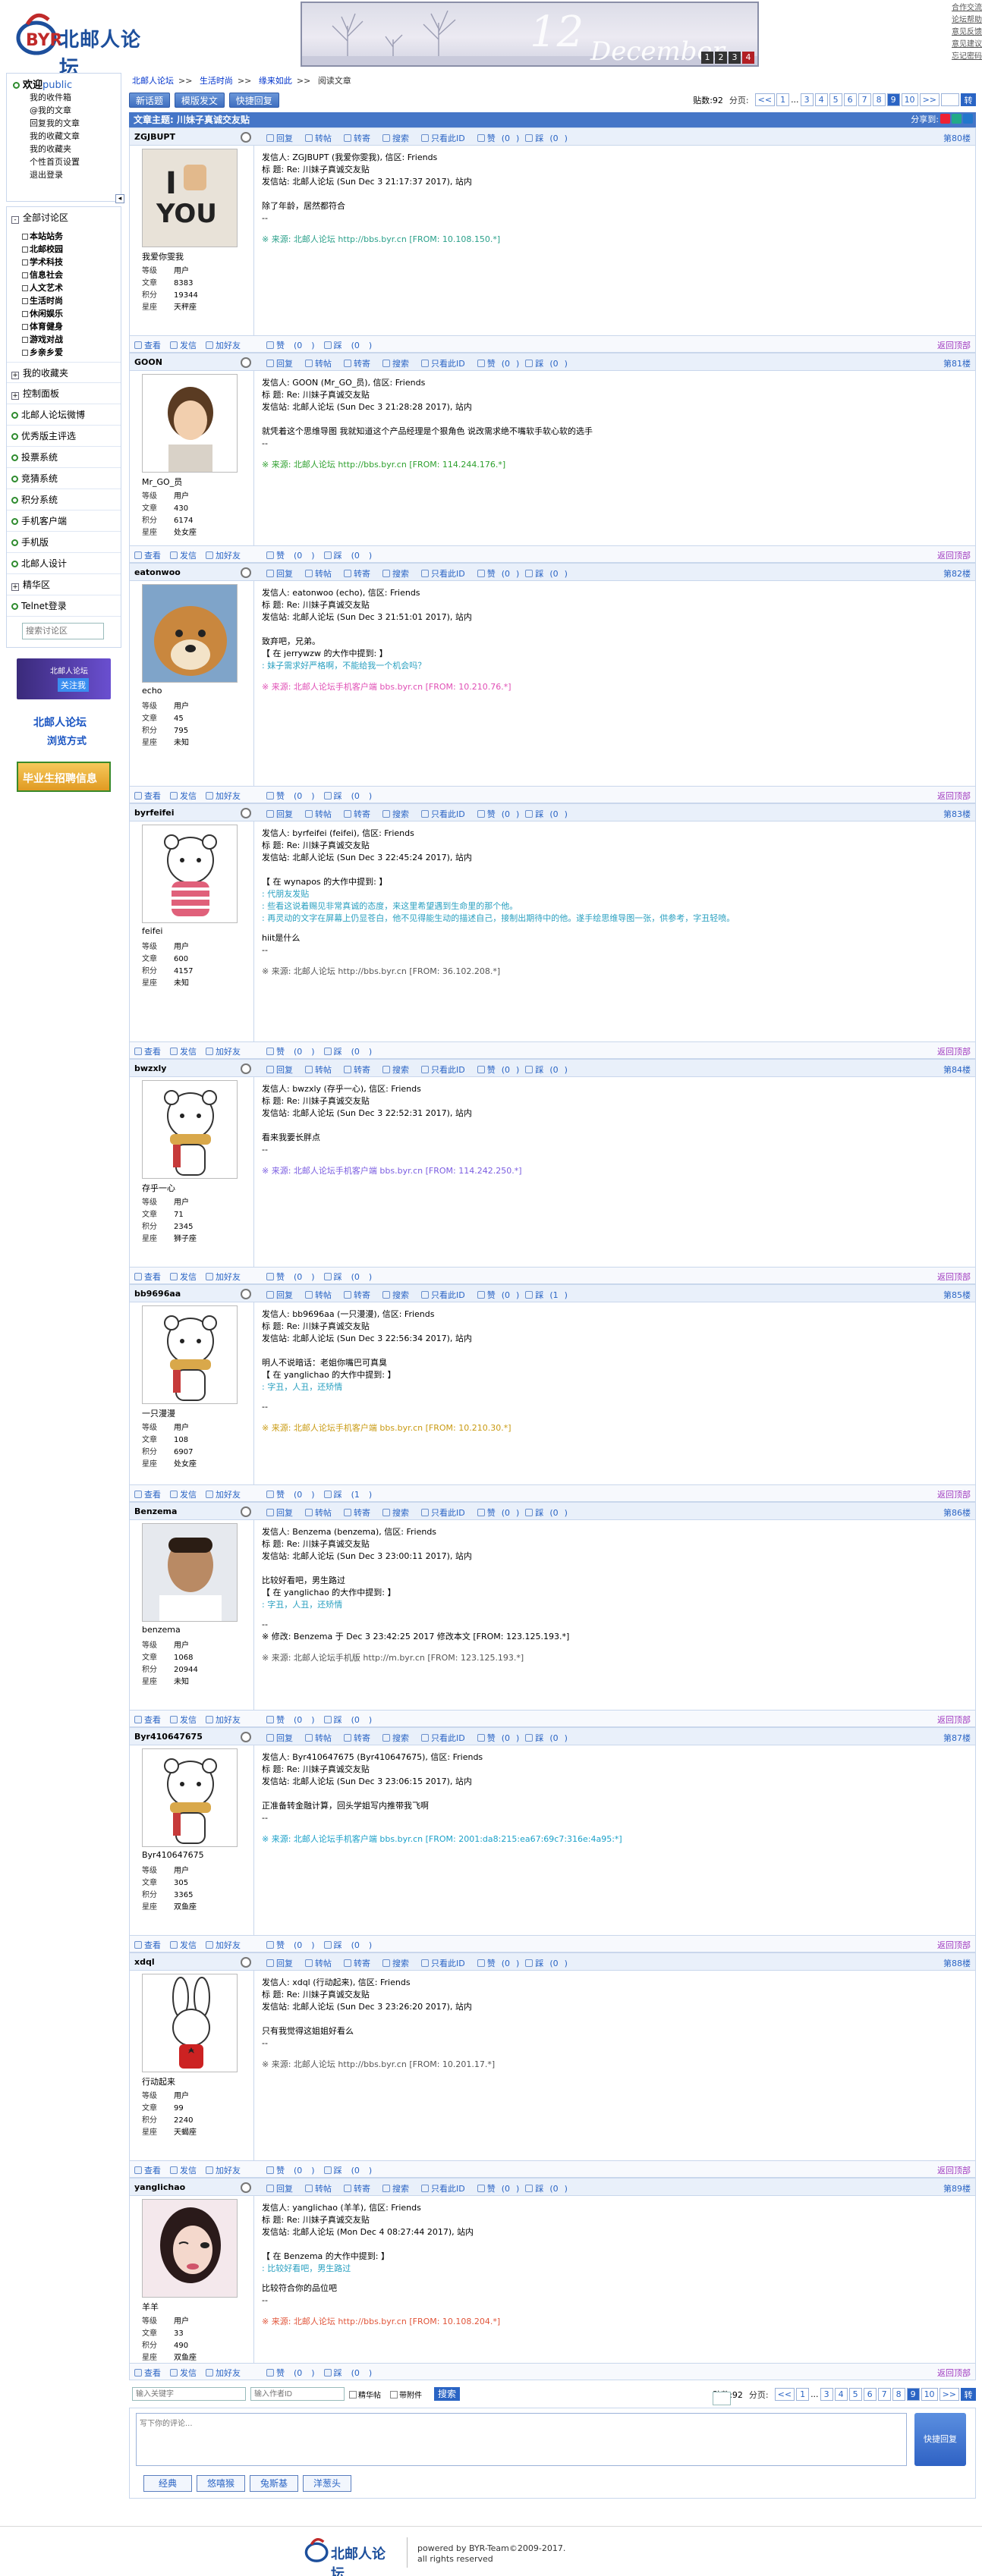 The width and height of the screenshot is (982, 2576). What do you see at coordinates (968, 99) in the screenshot?
I see `page-jump-button: 转` at bounding box center [968, 99].